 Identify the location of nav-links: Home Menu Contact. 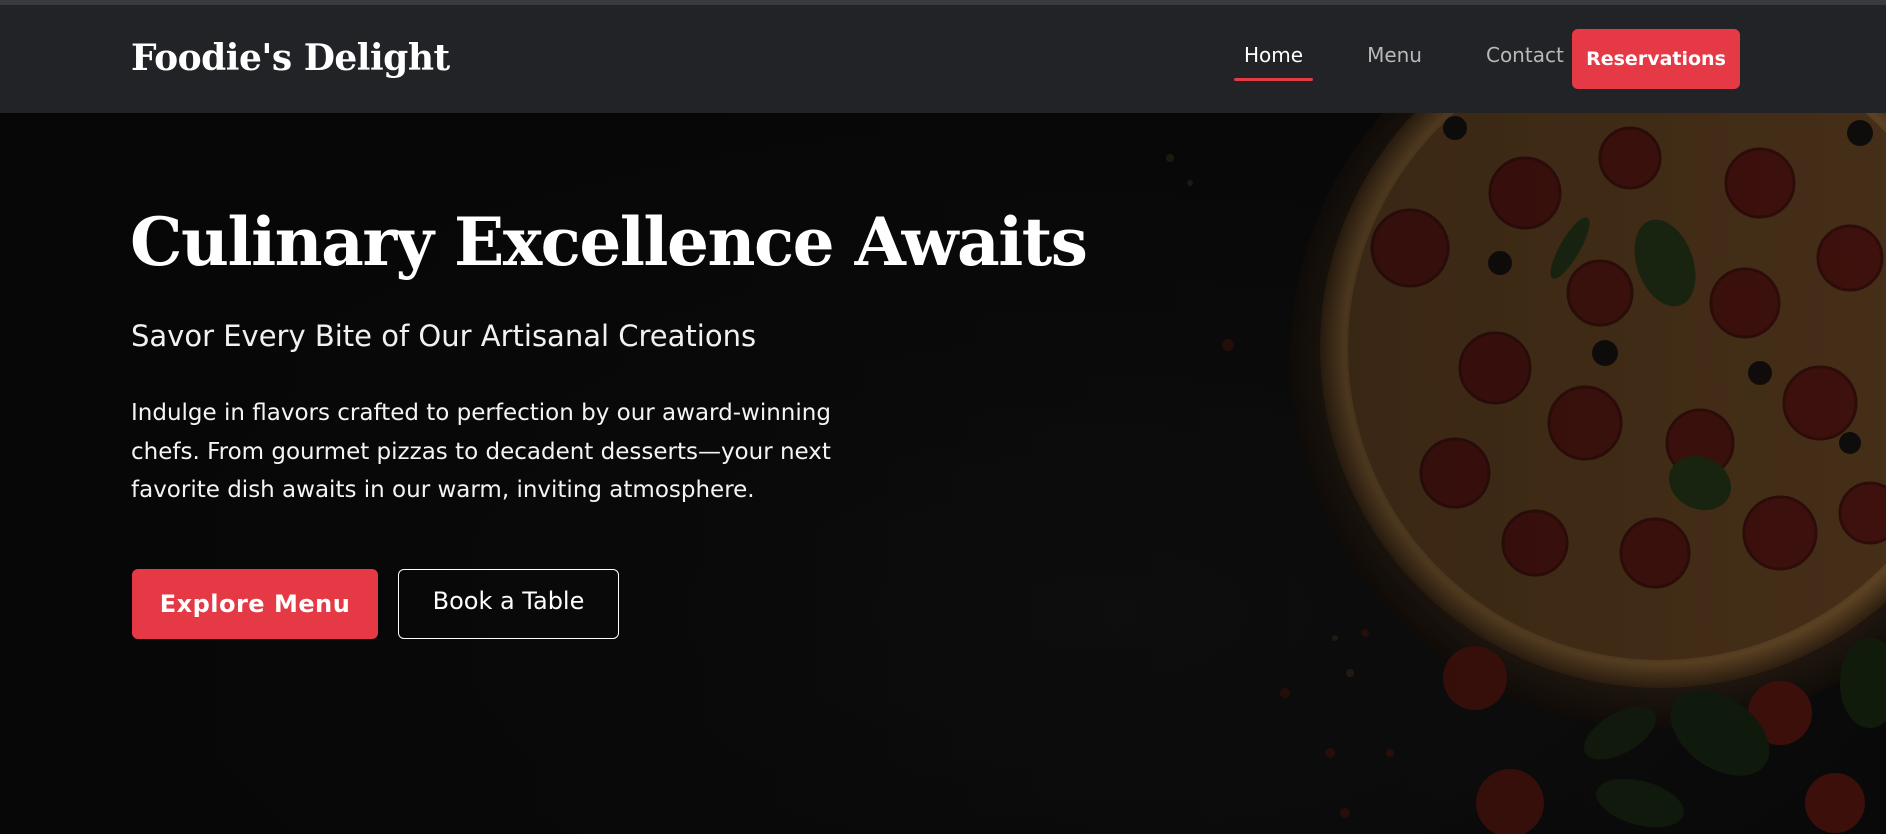
(1426, 59).